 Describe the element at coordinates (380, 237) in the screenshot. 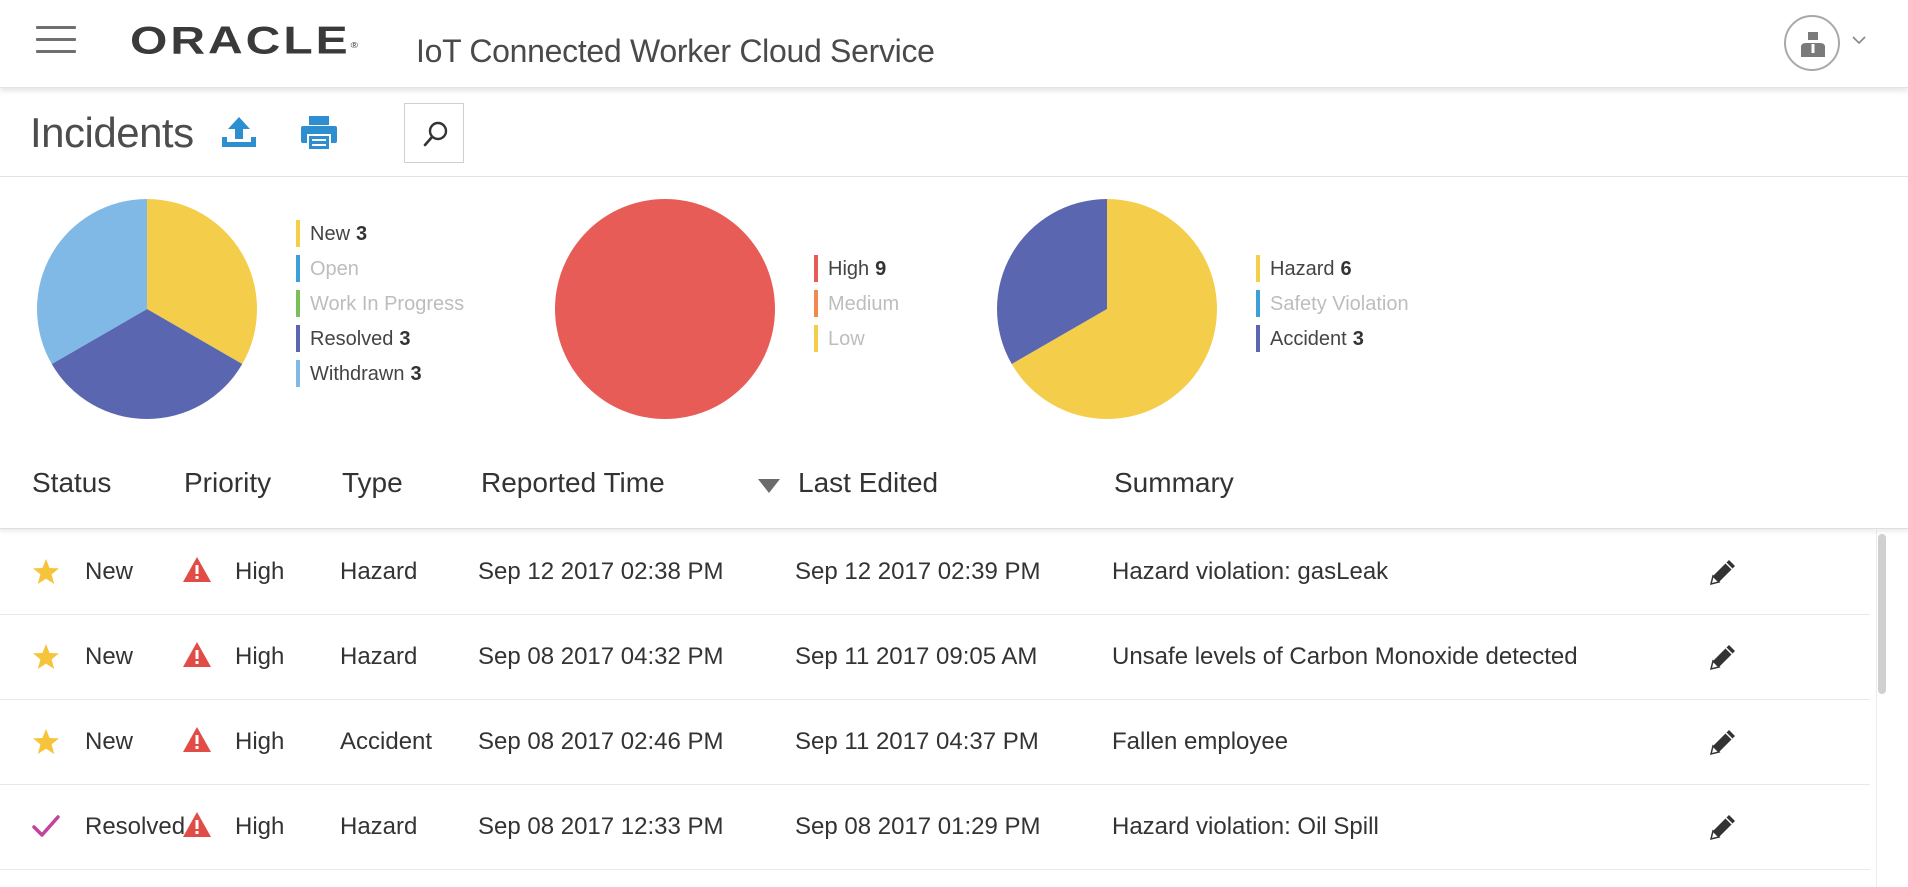

I see `legend-item-new: New 3` at that location.